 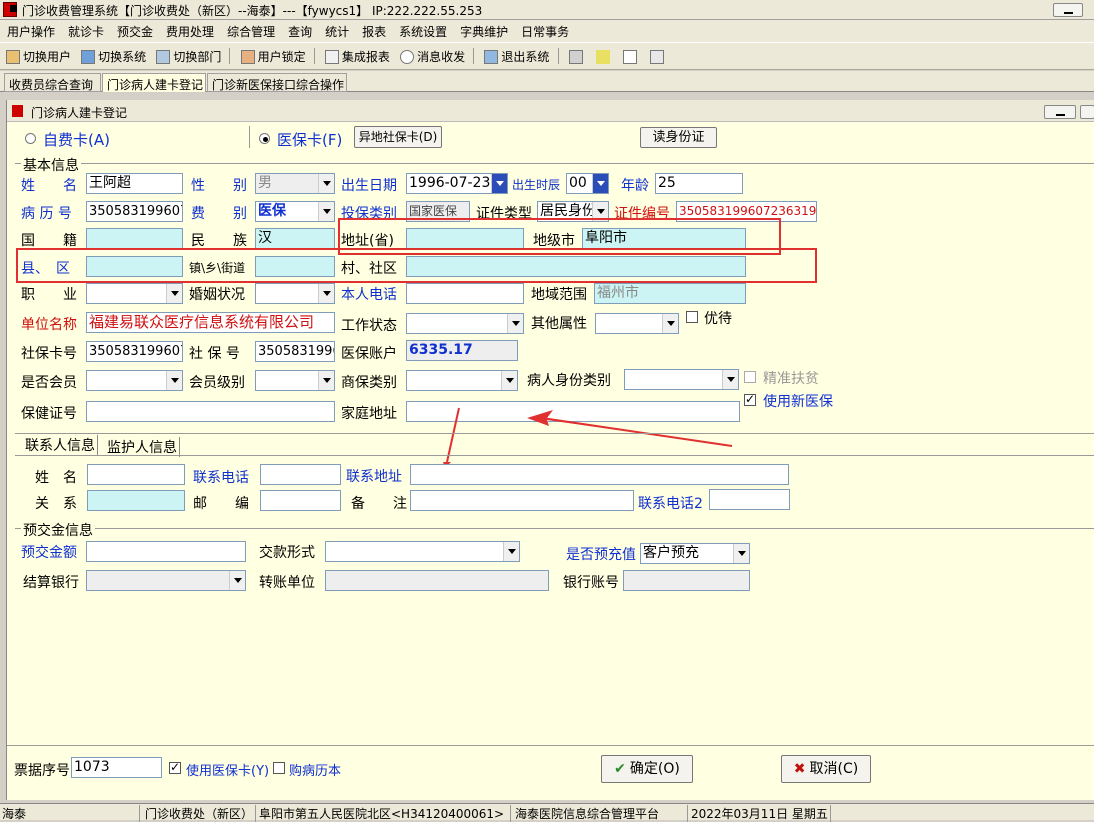 I want to click on read-id-card-button: 读身份证, so click(x=678, y=137).